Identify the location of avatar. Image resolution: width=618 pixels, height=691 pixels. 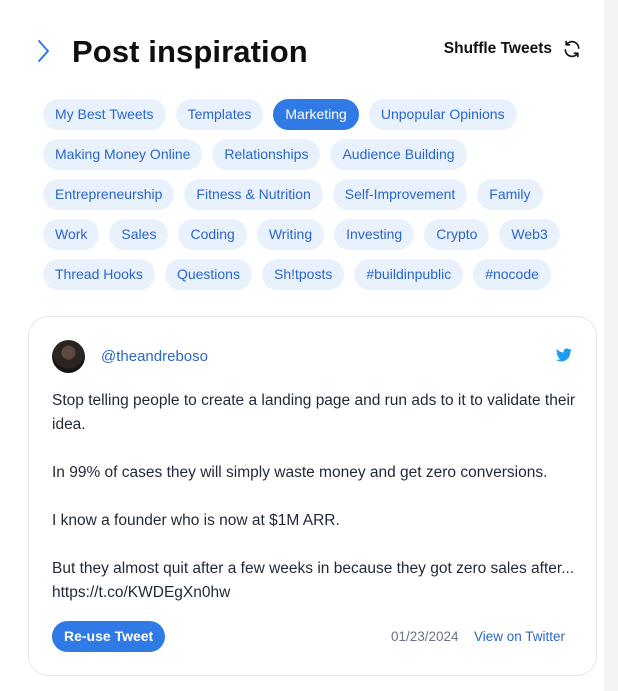
(68, 356).